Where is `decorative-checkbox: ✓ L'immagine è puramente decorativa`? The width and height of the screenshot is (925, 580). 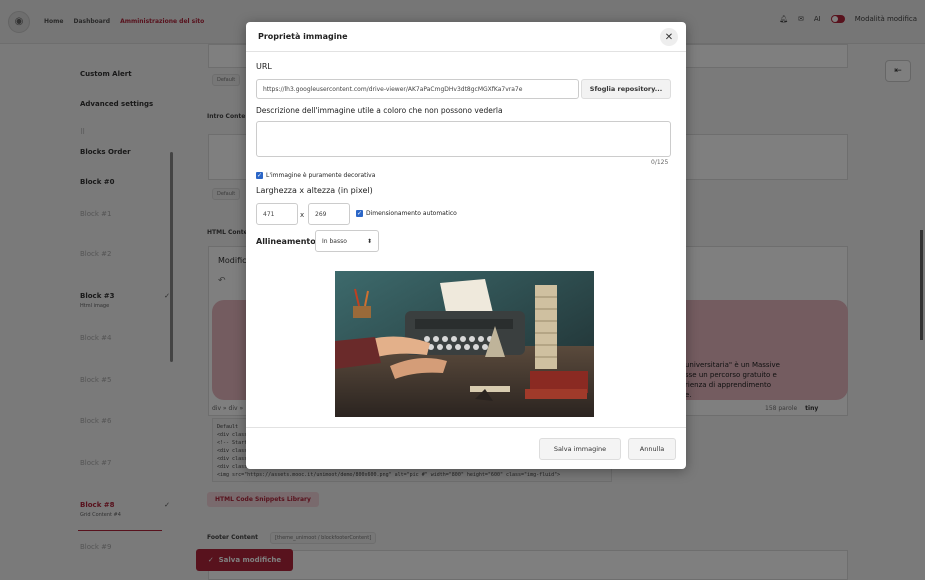 decorative-checkbox: ✓ L'immagine è puramente decorativa is located at coordinates (315, 175).